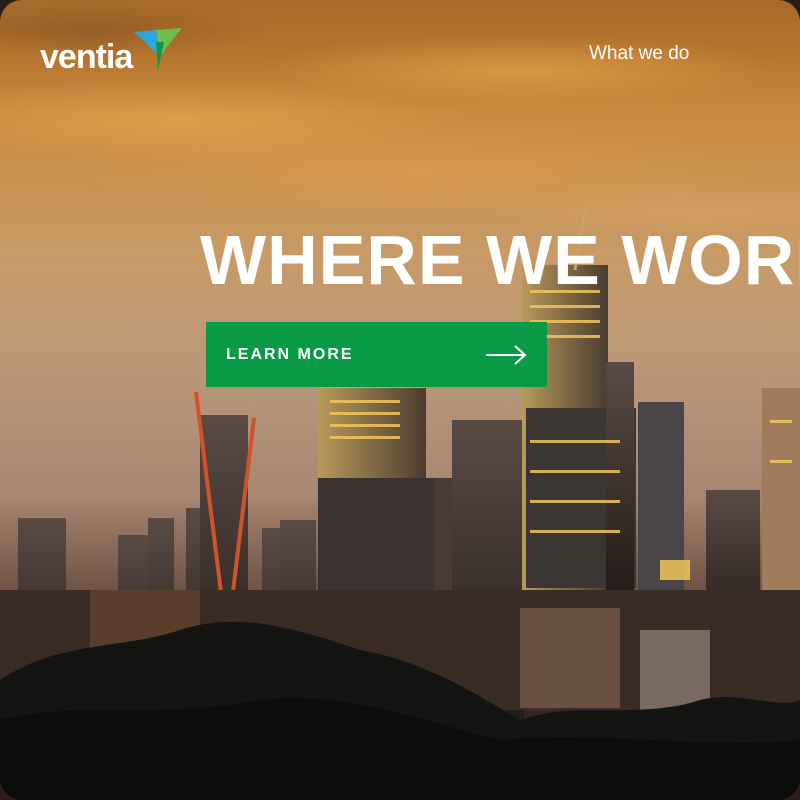  Describe the element at coordinates (500, 260) in the screenshot. I see `hero-title: WHERE WE WORK` at that location.